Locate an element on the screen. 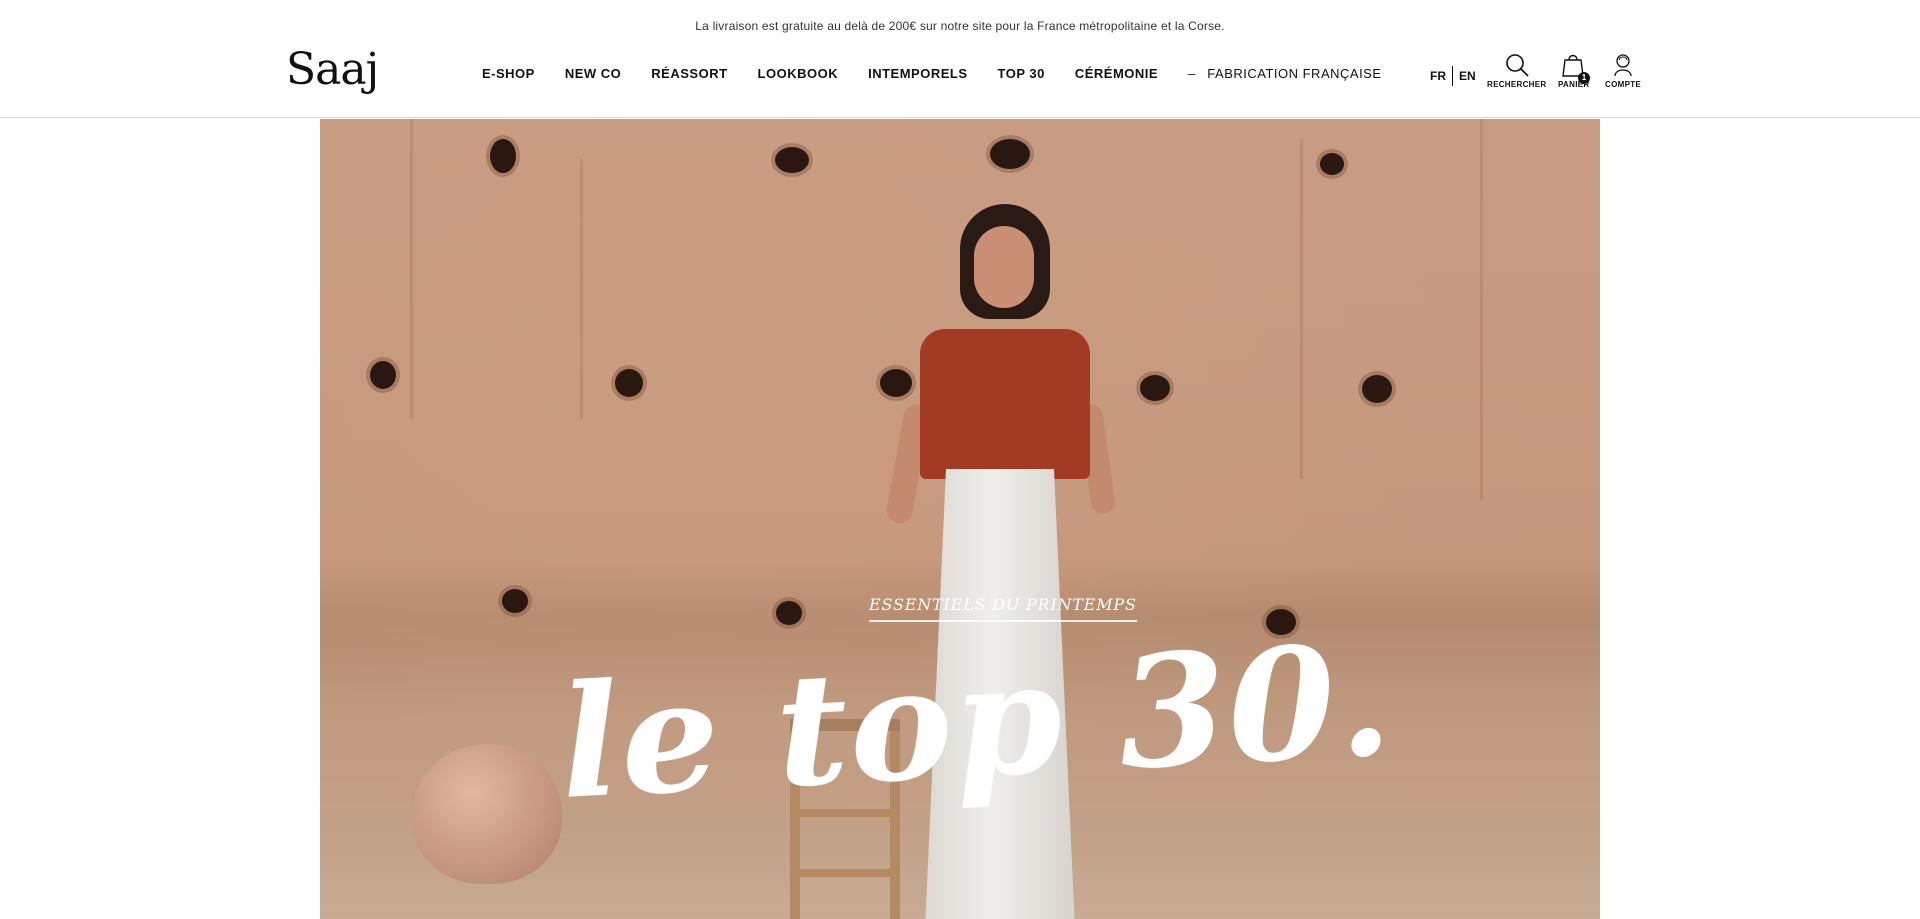  nav-item-lookbook: LOOKBOOK is located at coordinates (798, 73).